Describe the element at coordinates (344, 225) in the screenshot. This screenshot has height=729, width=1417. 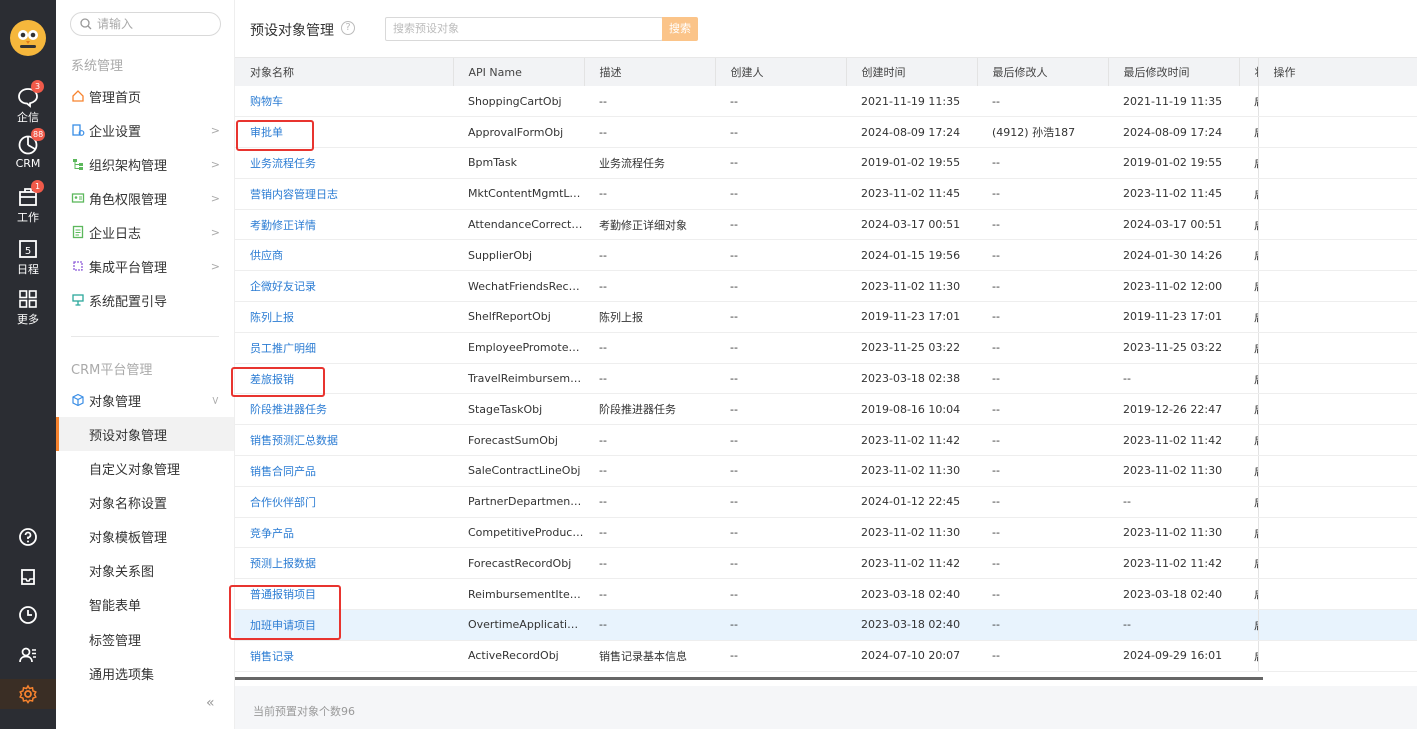
I see `object-name-link: 考勤修正详情` at that location.